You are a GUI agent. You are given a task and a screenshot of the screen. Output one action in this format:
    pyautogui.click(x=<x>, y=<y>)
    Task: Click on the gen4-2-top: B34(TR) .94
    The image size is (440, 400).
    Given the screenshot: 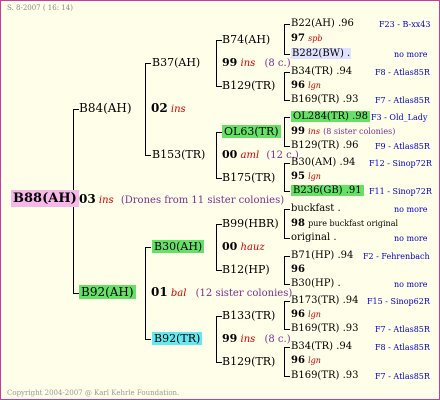 What is the action you would take?
    pyautogui.click(x=321, y=71)
    